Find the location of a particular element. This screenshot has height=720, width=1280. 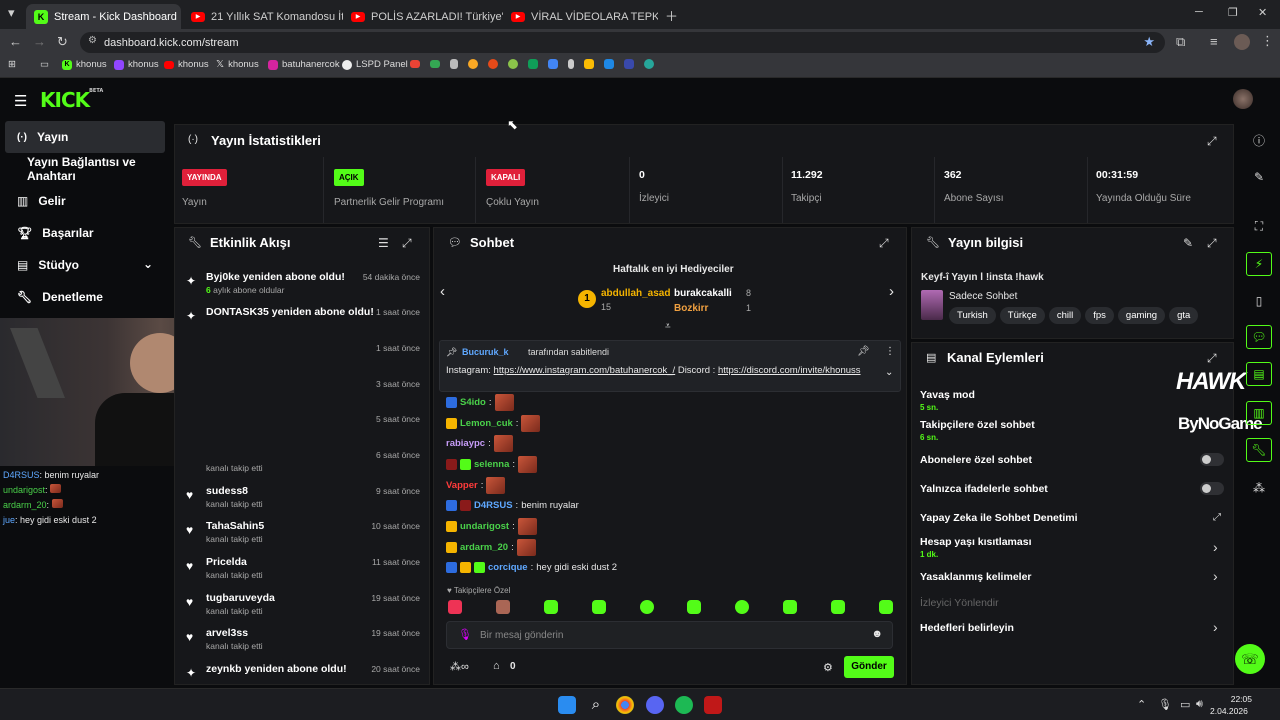

profile-avatar is located at coordinates (1242, 42).